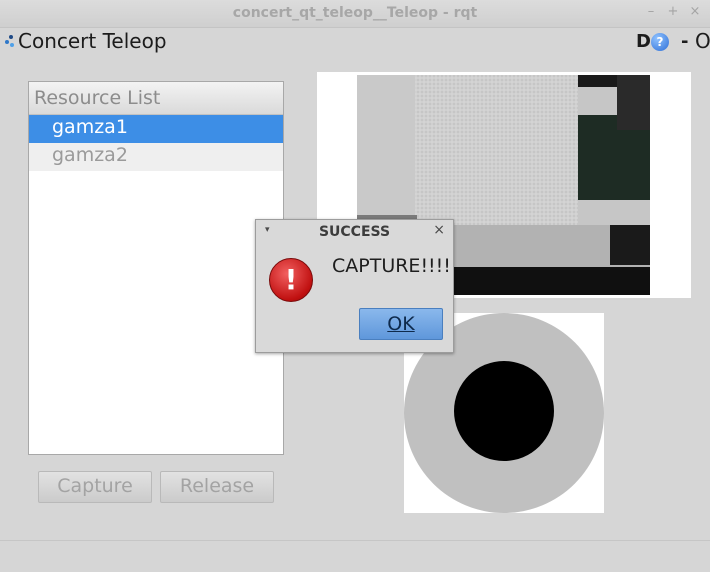 The image size is (710, 572). I want to click on plugin-title: Concert Teleop, so click(92, 41).